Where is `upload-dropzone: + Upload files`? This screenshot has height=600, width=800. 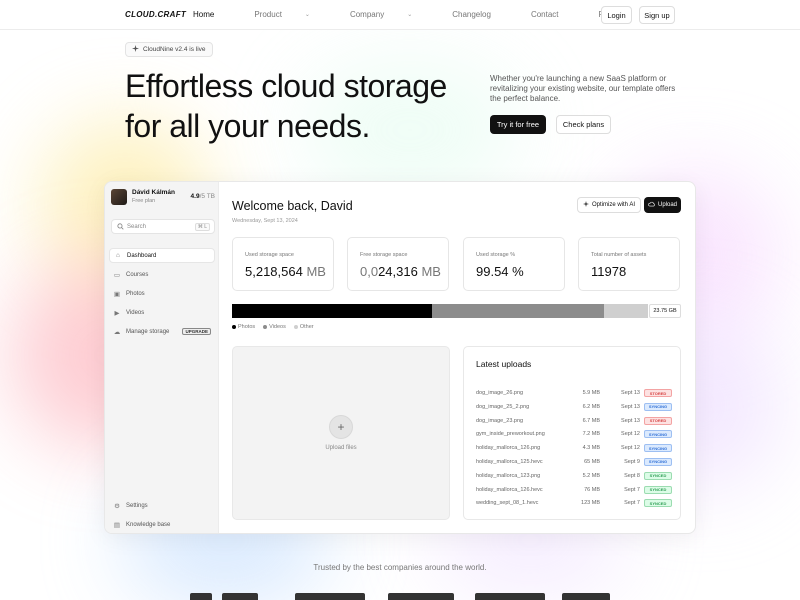
upload-dropzone: + Upload files is located at coordinates (341, 433).